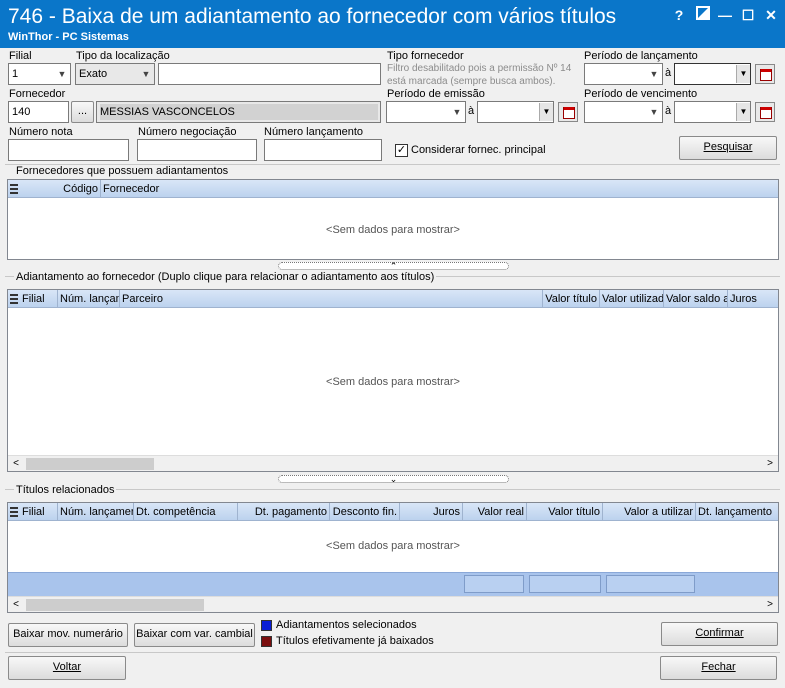 The image size is (785, 688). Describe the element at coordinates (712, 74) in the screenshot. I see `periodo-lancamento-end: ▼` at that location.